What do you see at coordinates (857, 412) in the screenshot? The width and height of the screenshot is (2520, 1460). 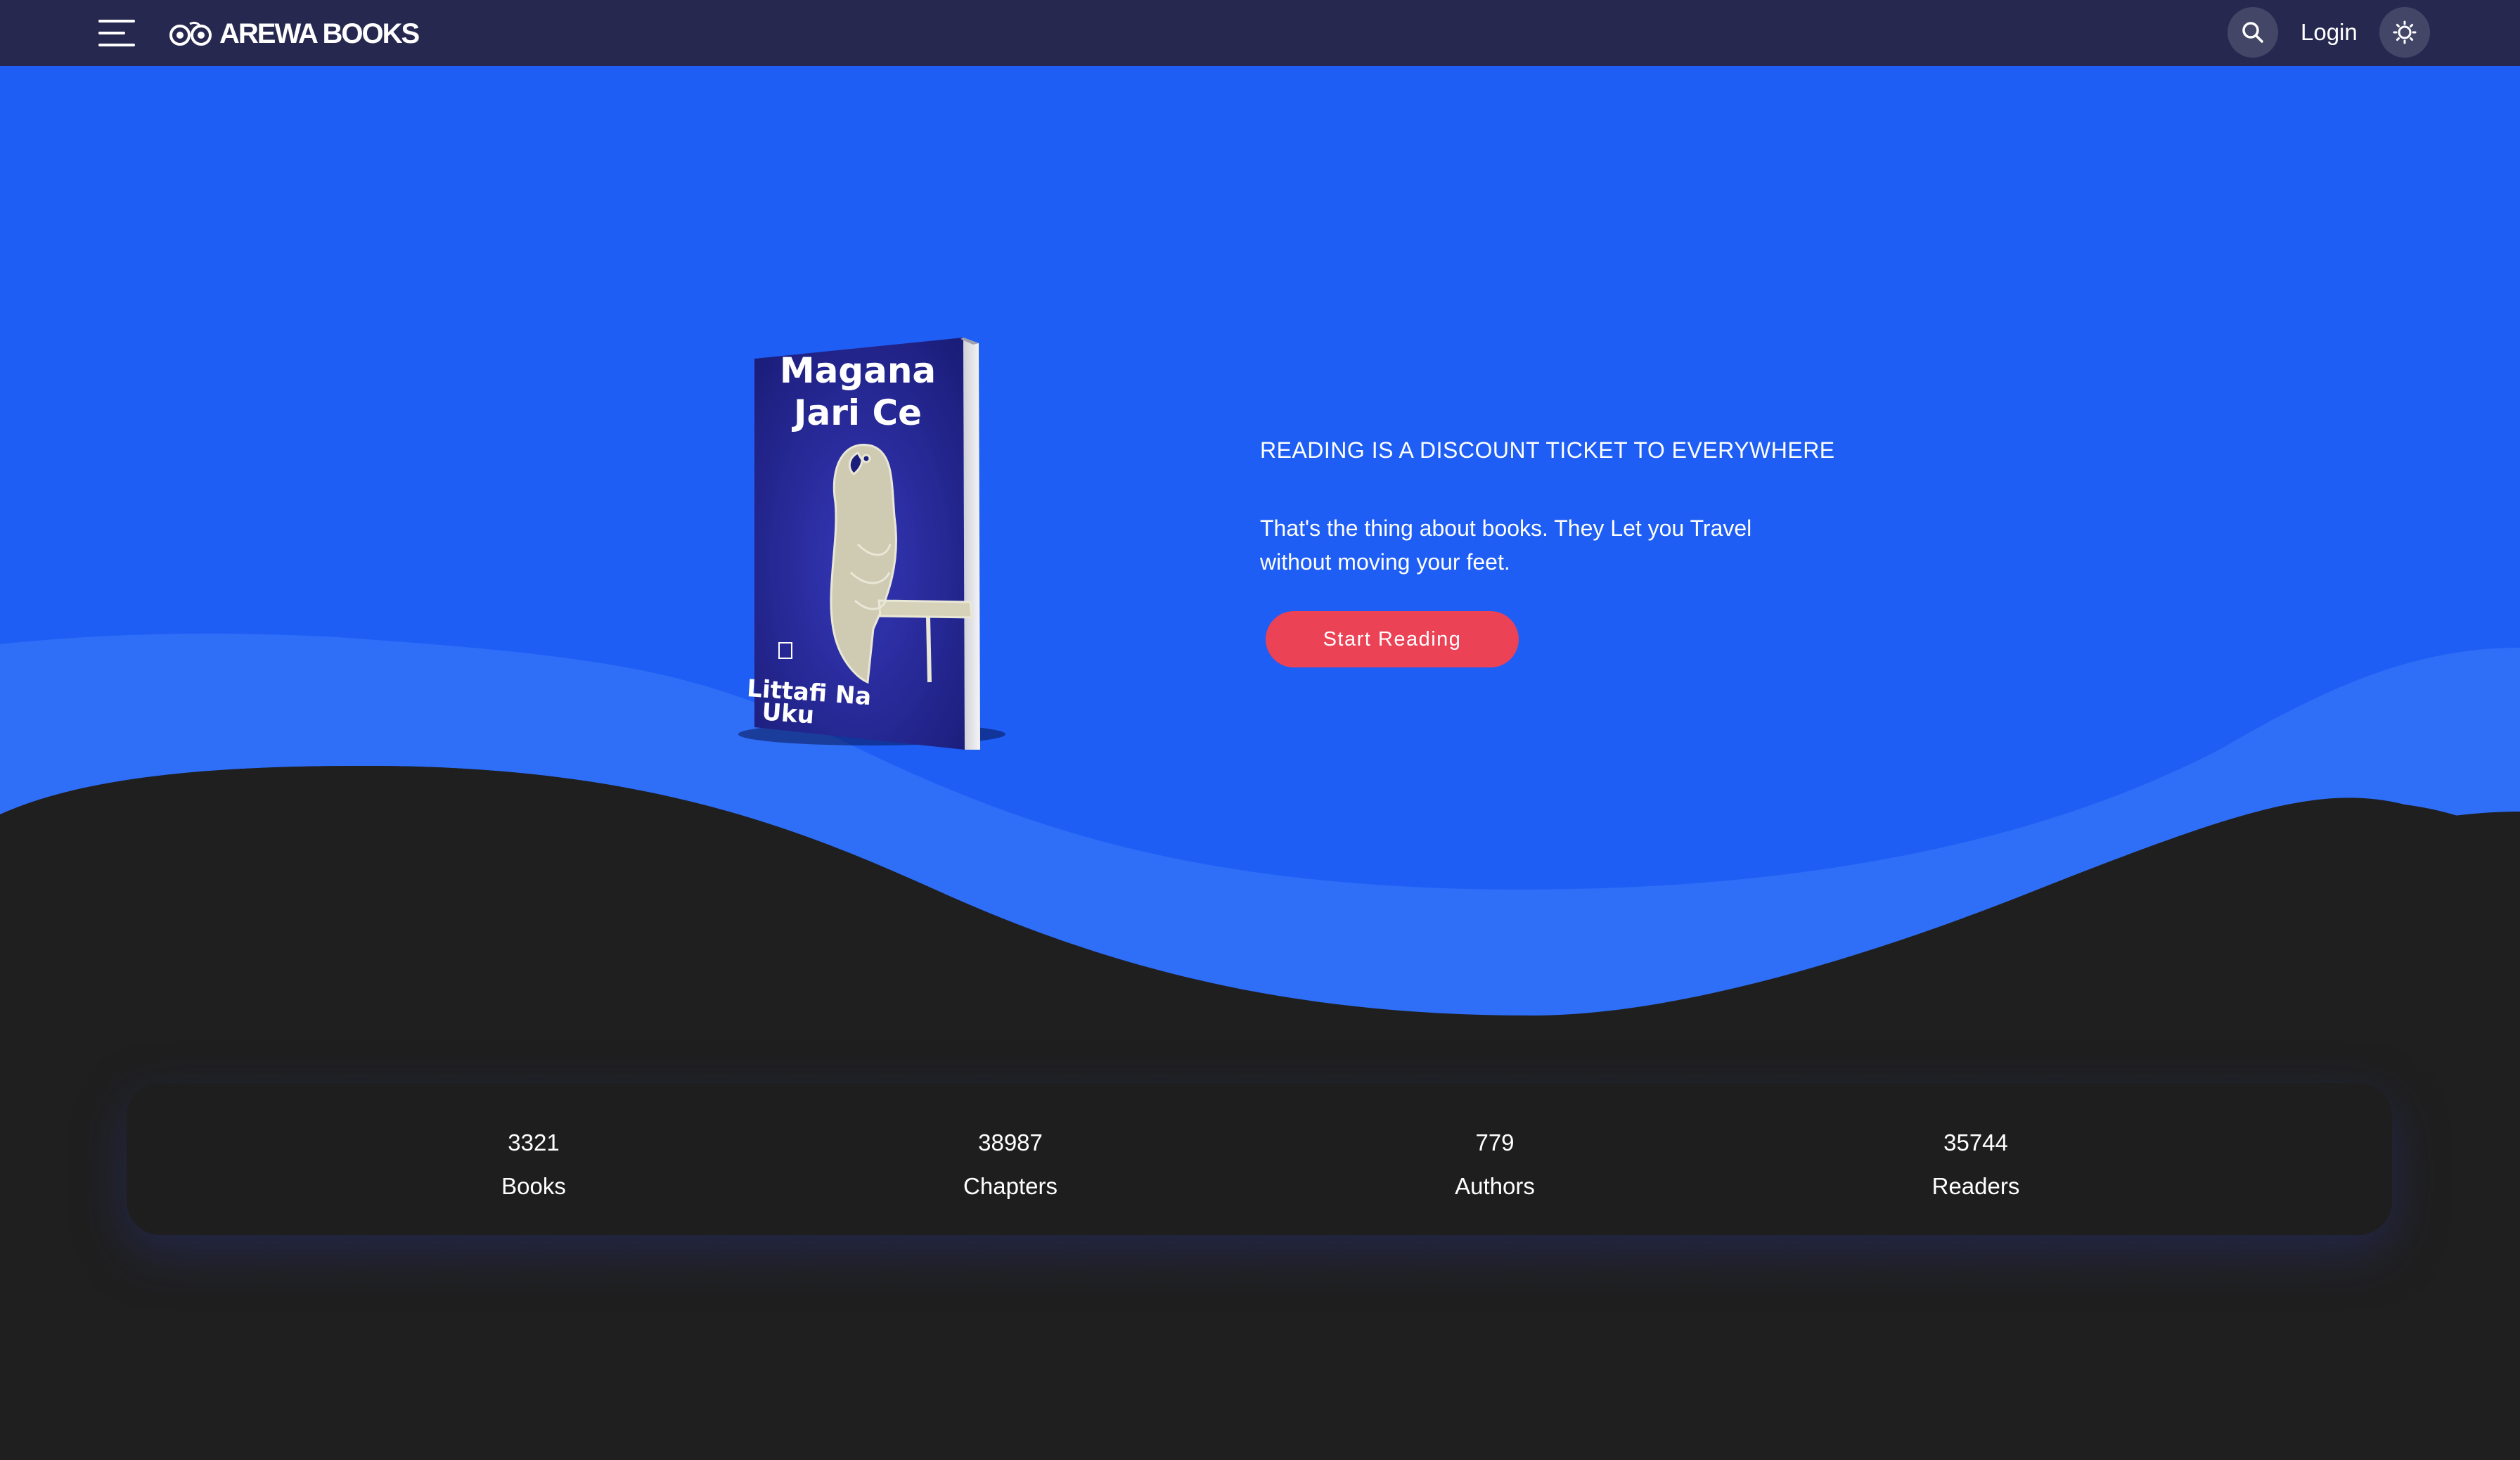 I see `book-title-line2: Jari Ce` at bounding box center [857, 412].